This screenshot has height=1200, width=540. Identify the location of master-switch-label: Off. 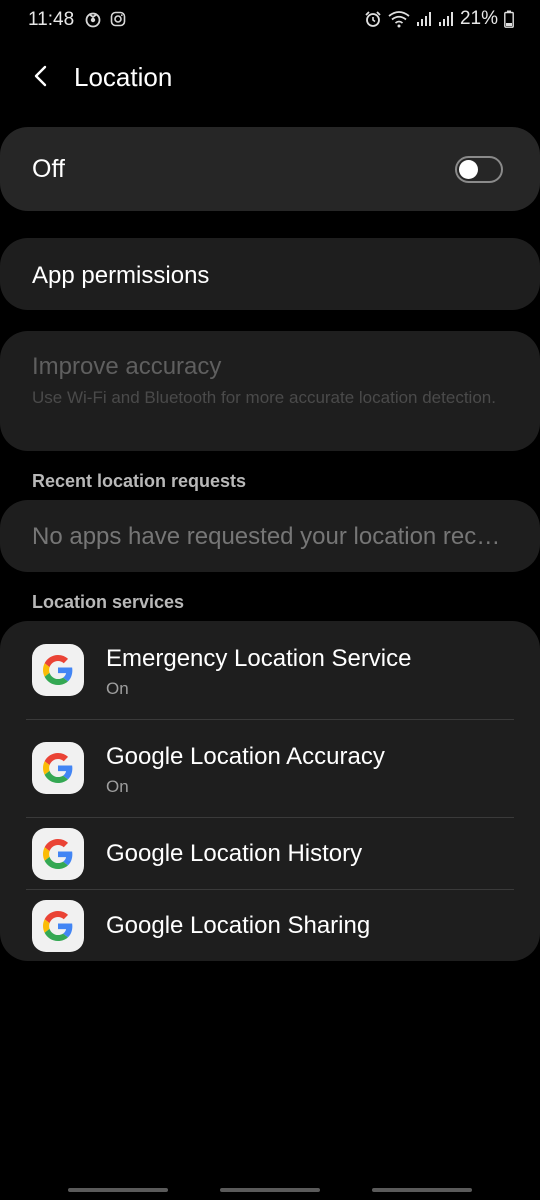
(48, 169).